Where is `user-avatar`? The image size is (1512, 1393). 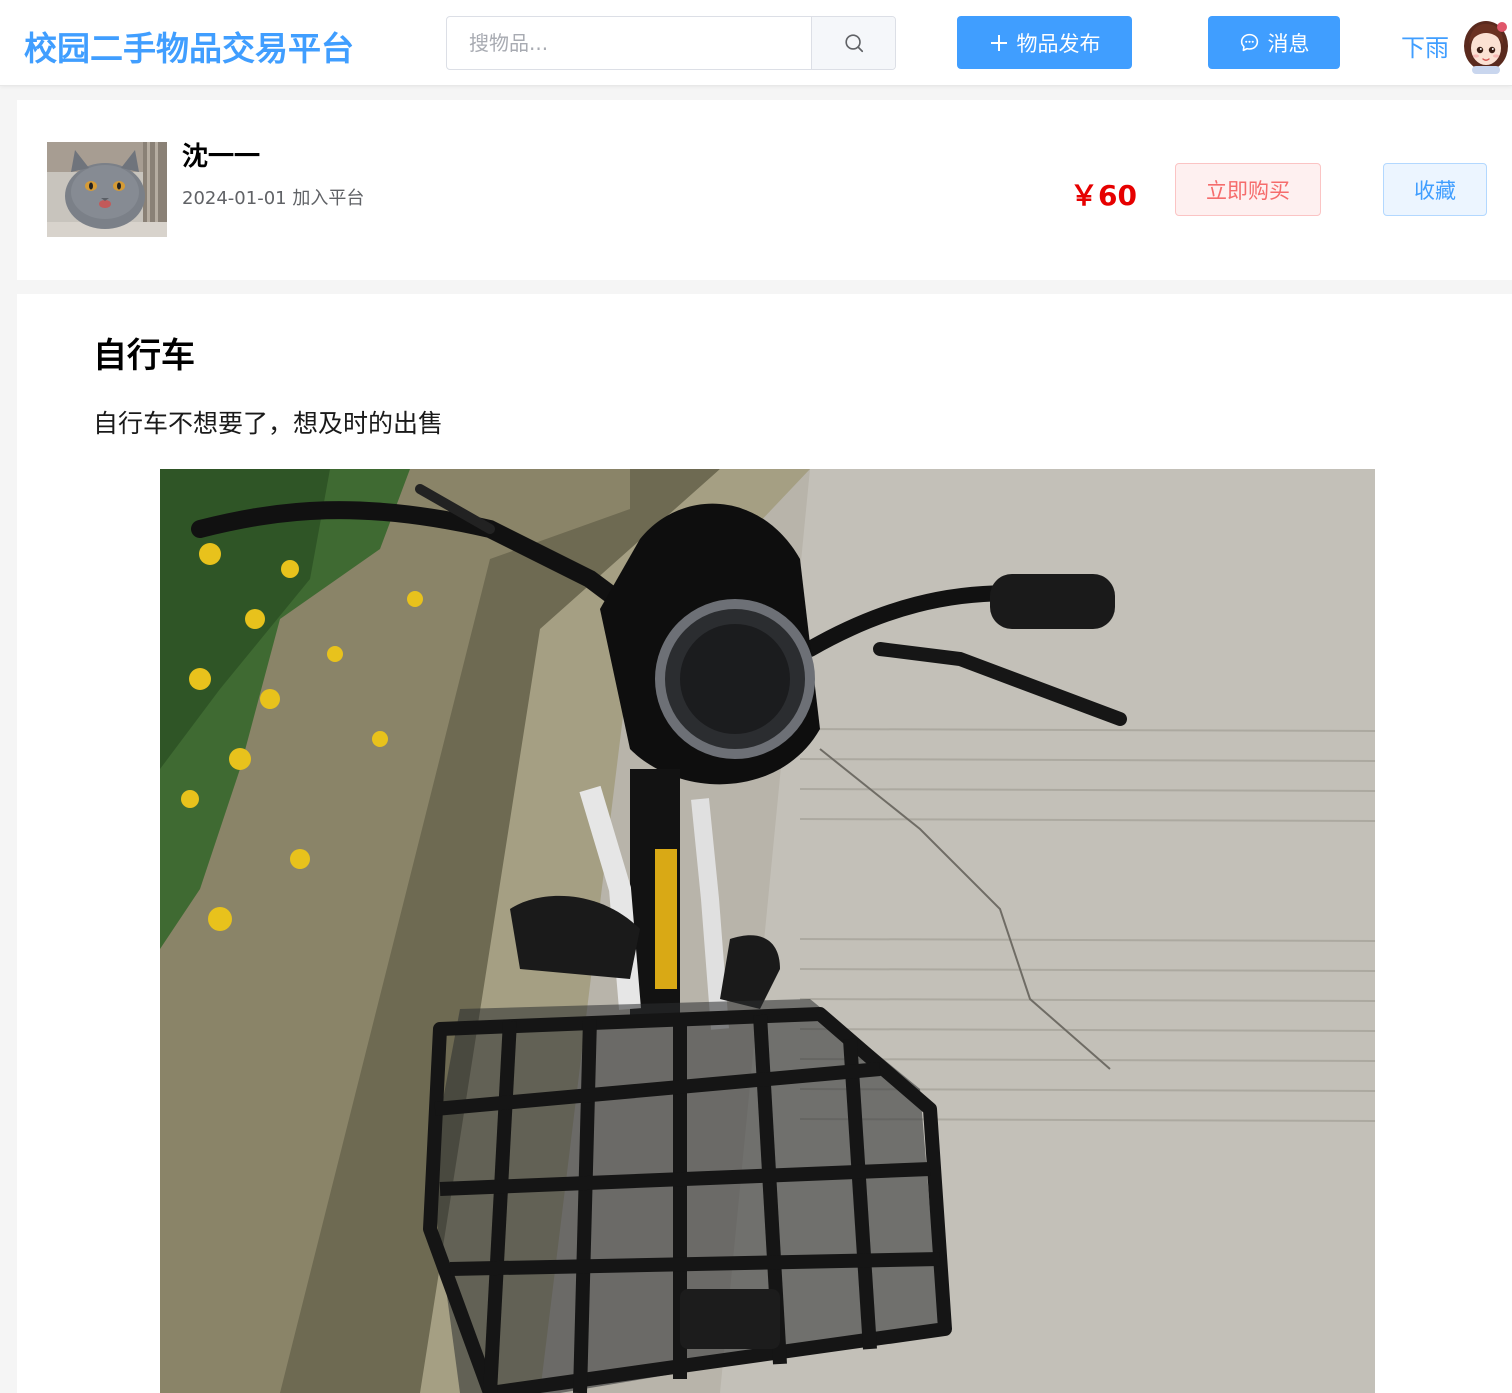
user-avatar is located at coordinates (1485, 44).